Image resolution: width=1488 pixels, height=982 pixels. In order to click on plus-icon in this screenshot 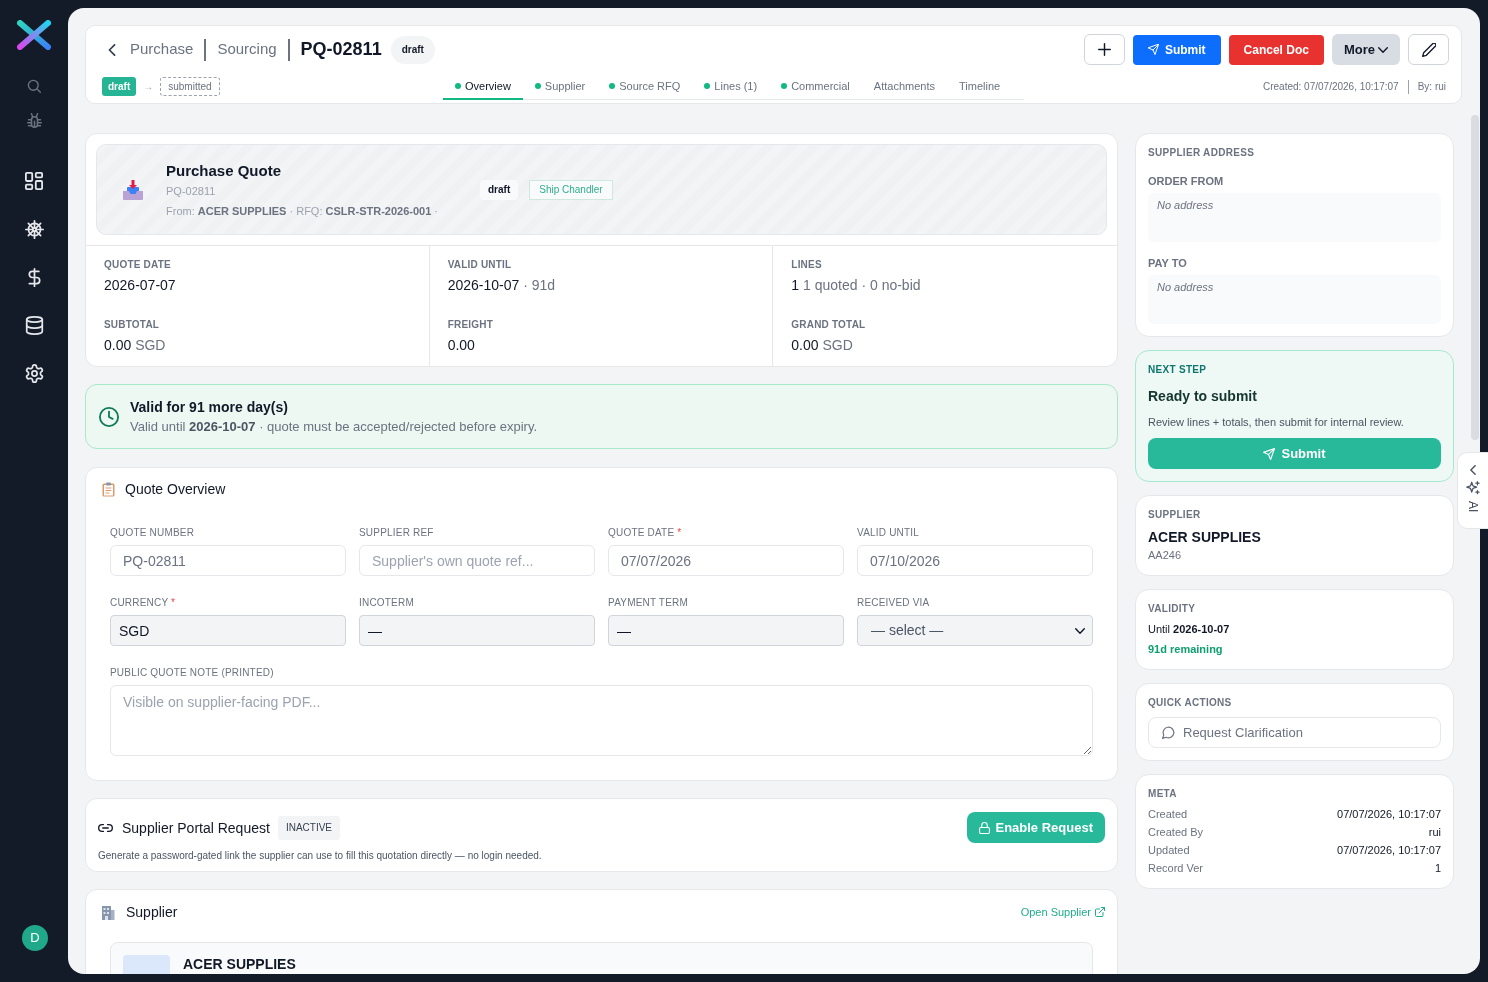, I will do `click(1104, 49)`.